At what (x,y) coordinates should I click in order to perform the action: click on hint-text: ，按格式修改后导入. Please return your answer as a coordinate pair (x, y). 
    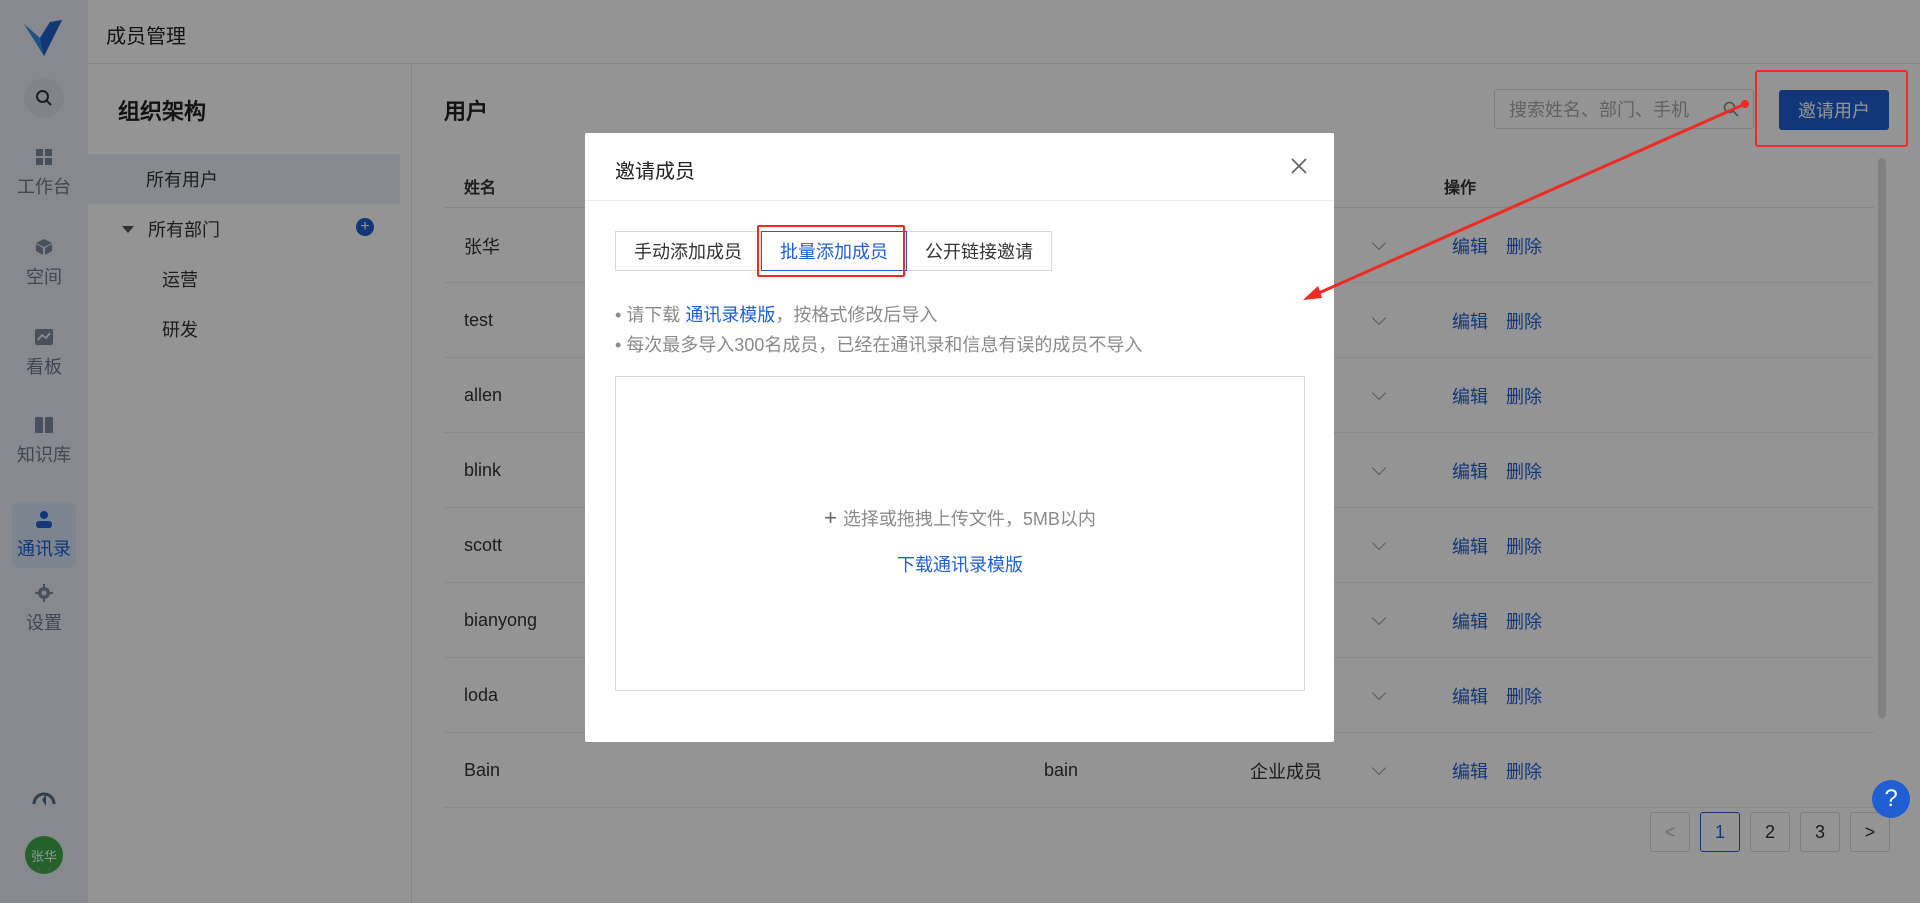
    Looking at the image, I should click on (856, 315).